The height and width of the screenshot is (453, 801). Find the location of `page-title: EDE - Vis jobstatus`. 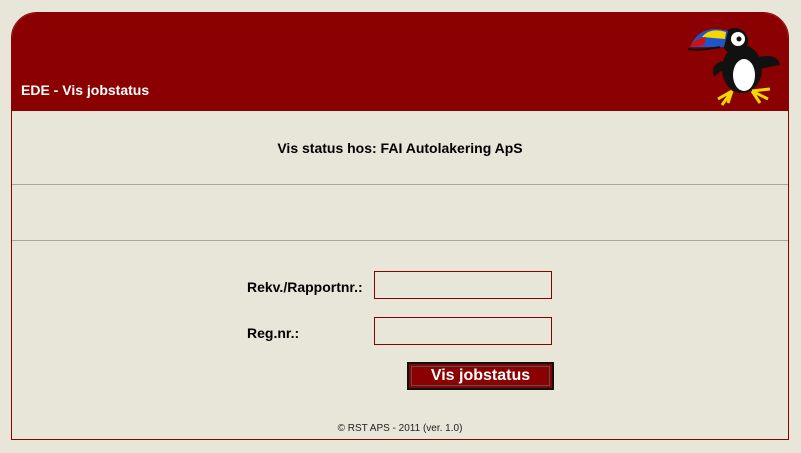

page-title: EDE - Vis jobstatus is located at coordinates (85, 90).